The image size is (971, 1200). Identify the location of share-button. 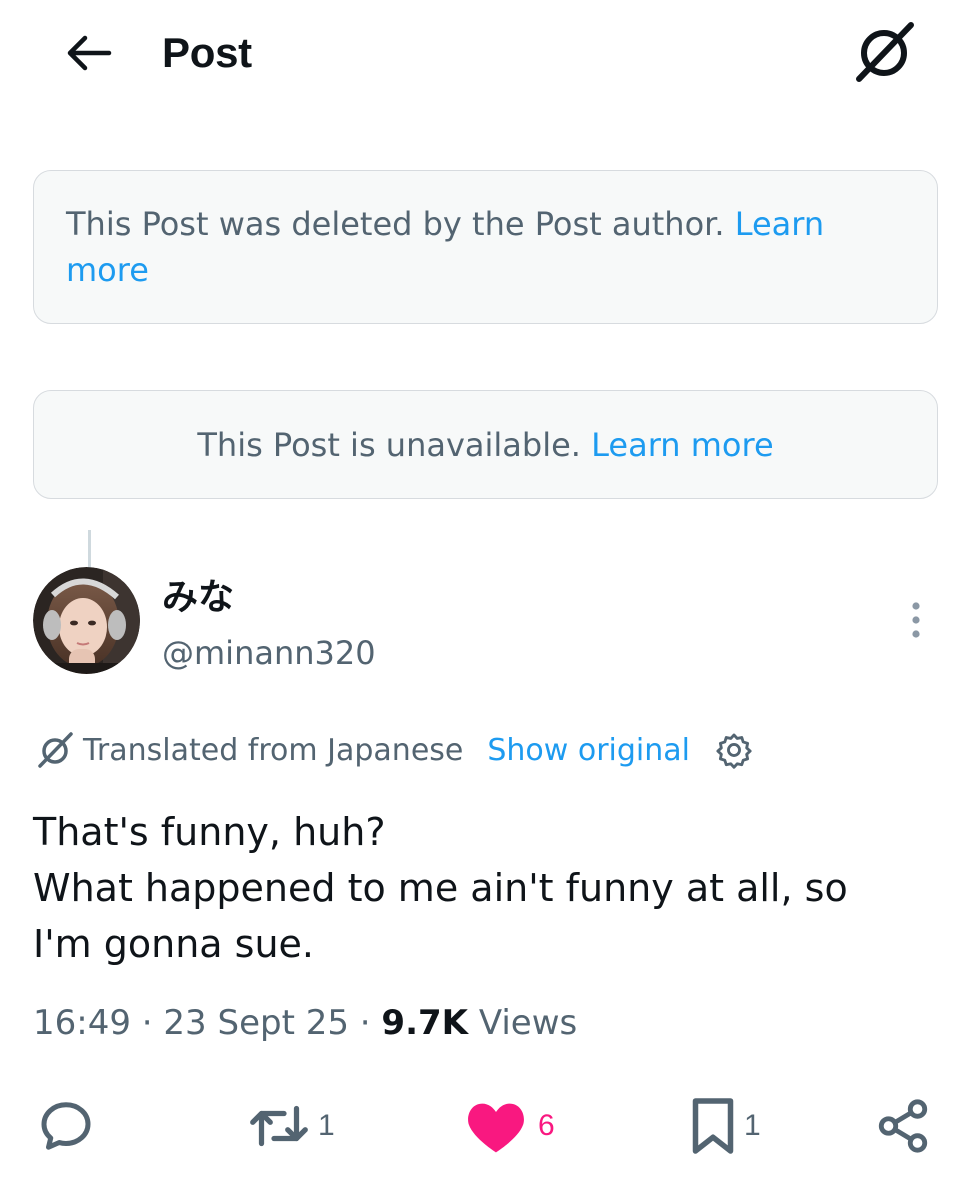
(903, 1126).